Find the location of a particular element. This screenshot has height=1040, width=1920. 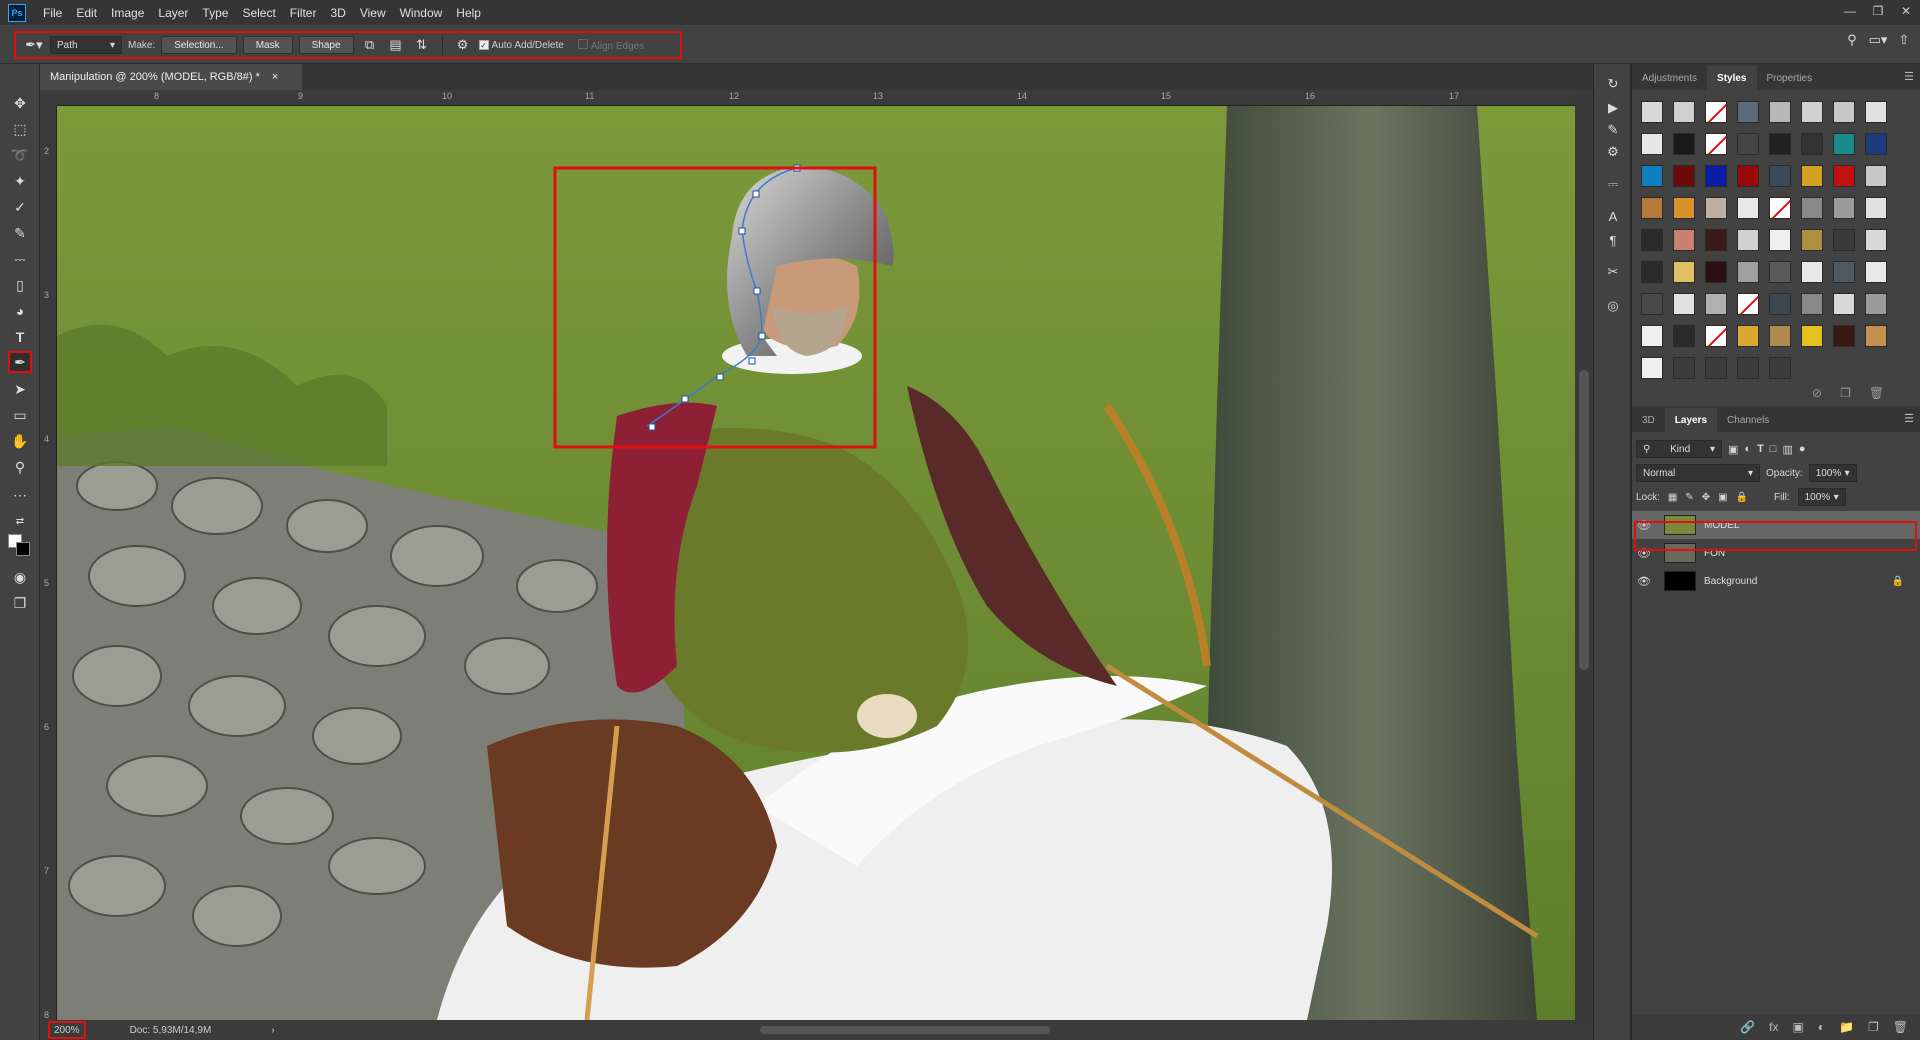

opacity-input: 100% ▾ is located at coordinates (1832, 473).